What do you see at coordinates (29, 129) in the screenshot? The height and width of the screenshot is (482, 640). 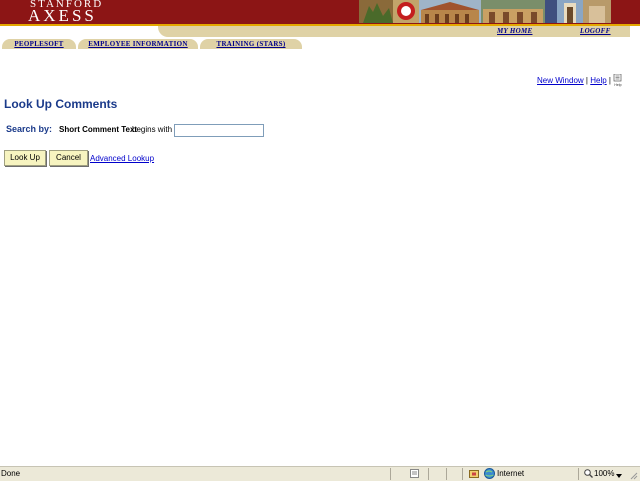 I see `search-by-label: Search by:` at bounding box center [29, 129].